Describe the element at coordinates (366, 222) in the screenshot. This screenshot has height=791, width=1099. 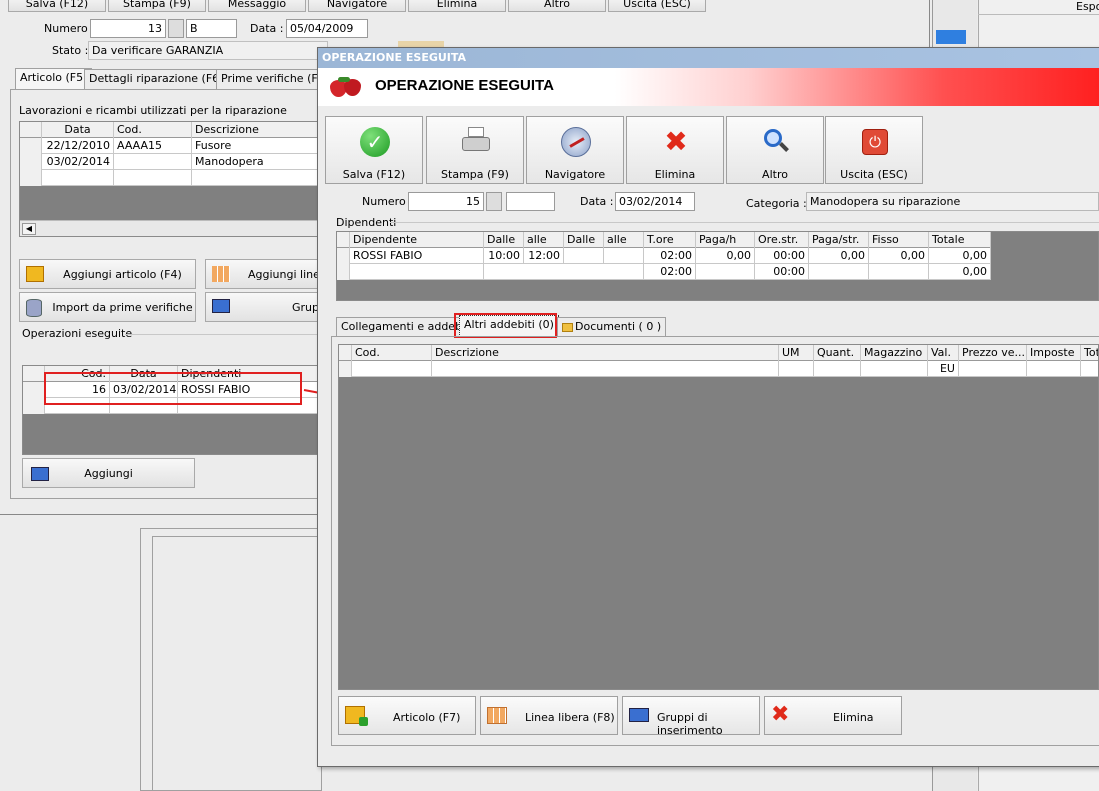
I see `dialog-dipendenti-title: Dipendenti` at that location.